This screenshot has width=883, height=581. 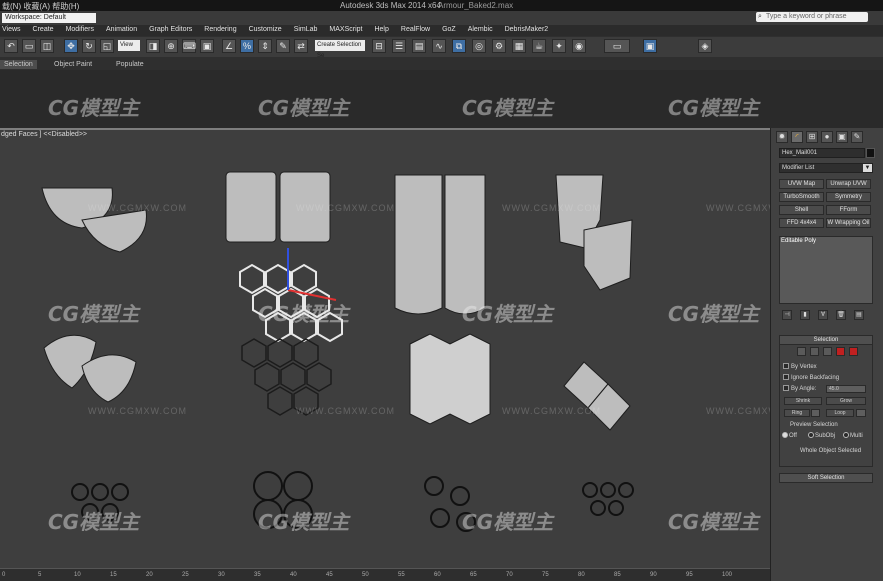 I want to click on preview-subobj-radio: SubObj, so click(x=821, y=435).